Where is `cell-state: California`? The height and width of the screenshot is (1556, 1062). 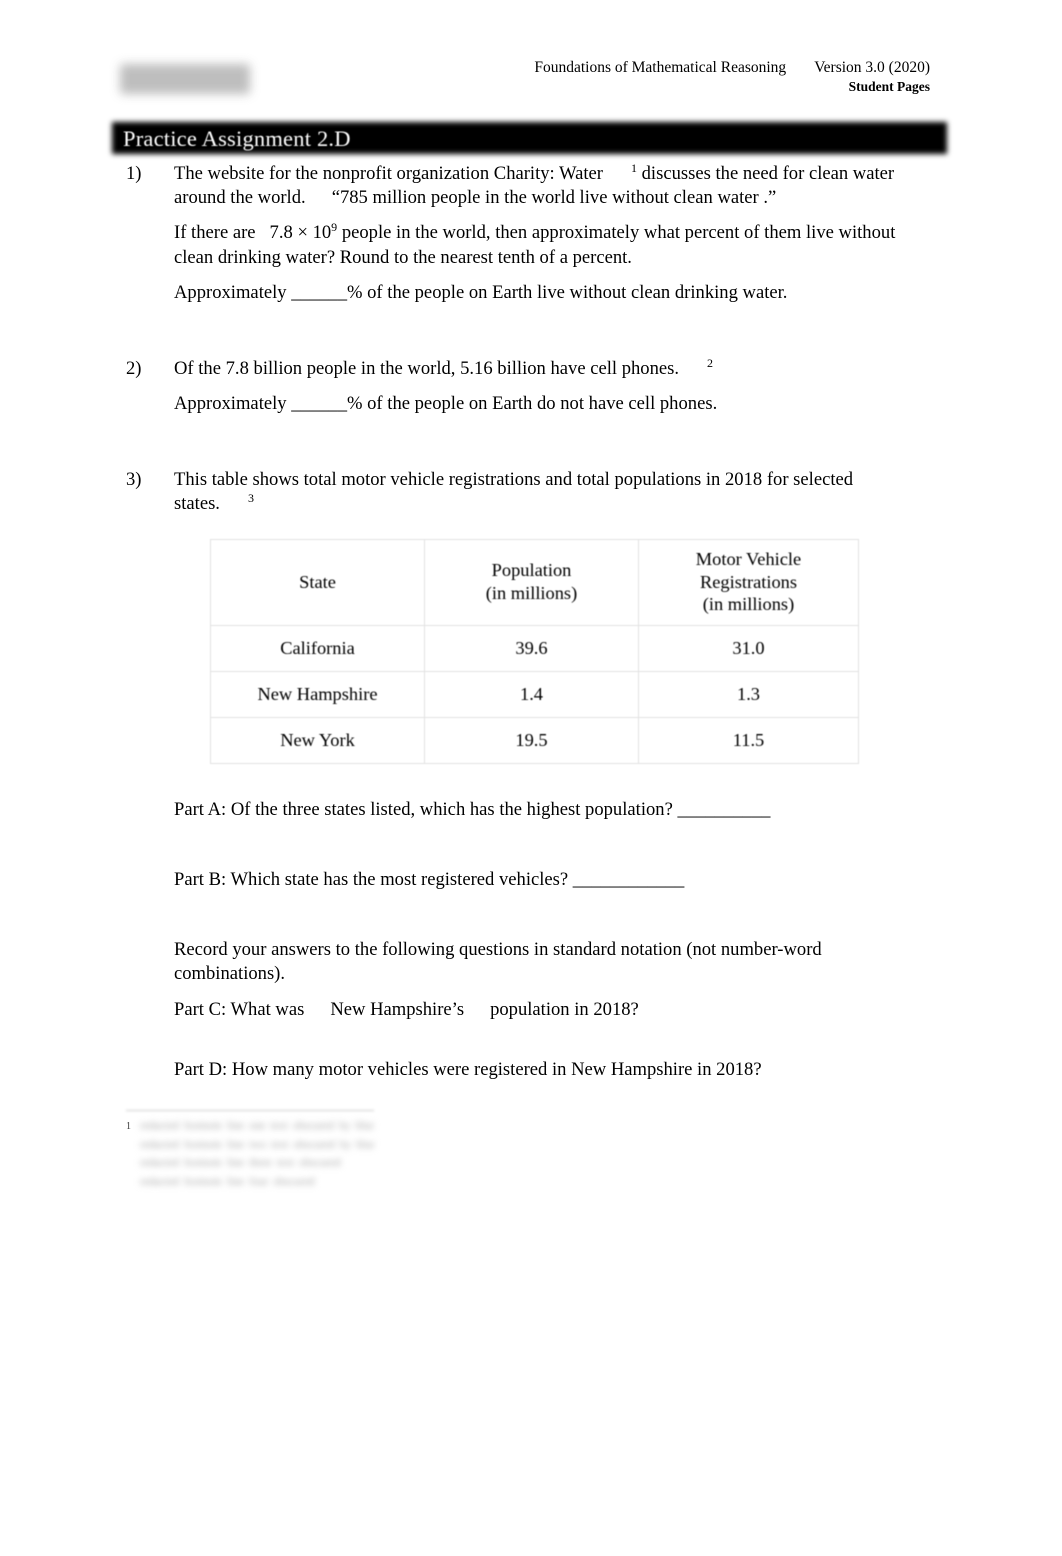 cell-state: California is located at coordinates (317, 648).